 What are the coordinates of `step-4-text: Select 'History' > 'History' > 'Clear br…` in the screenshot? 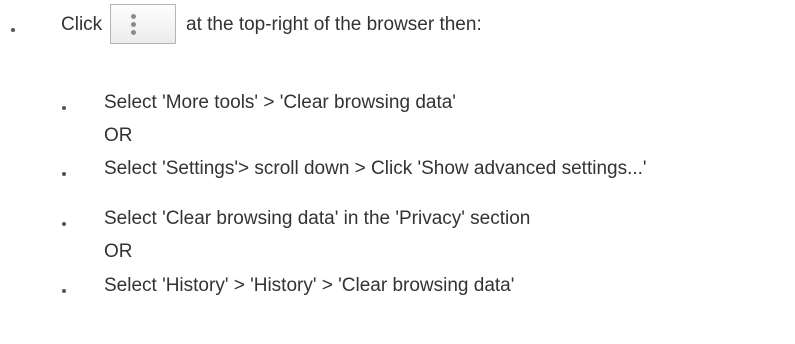 It's located at (309, 285).